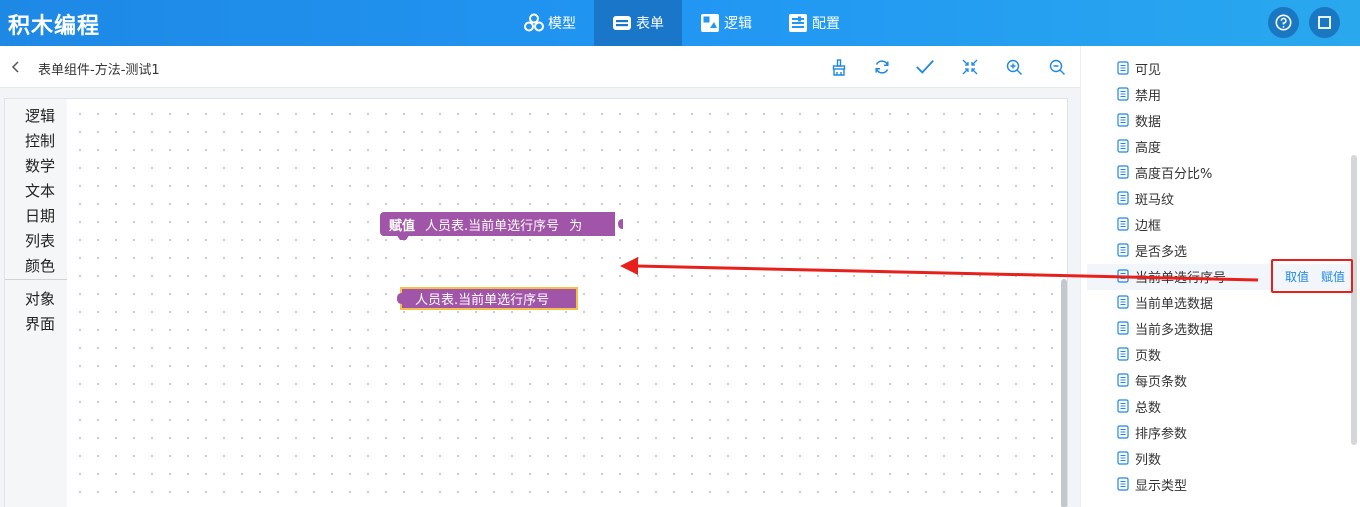  What do you see at coordinates (54, 26) in the screenshot?
I see `app-title: 积木编程` at bounding box center [54, 26].